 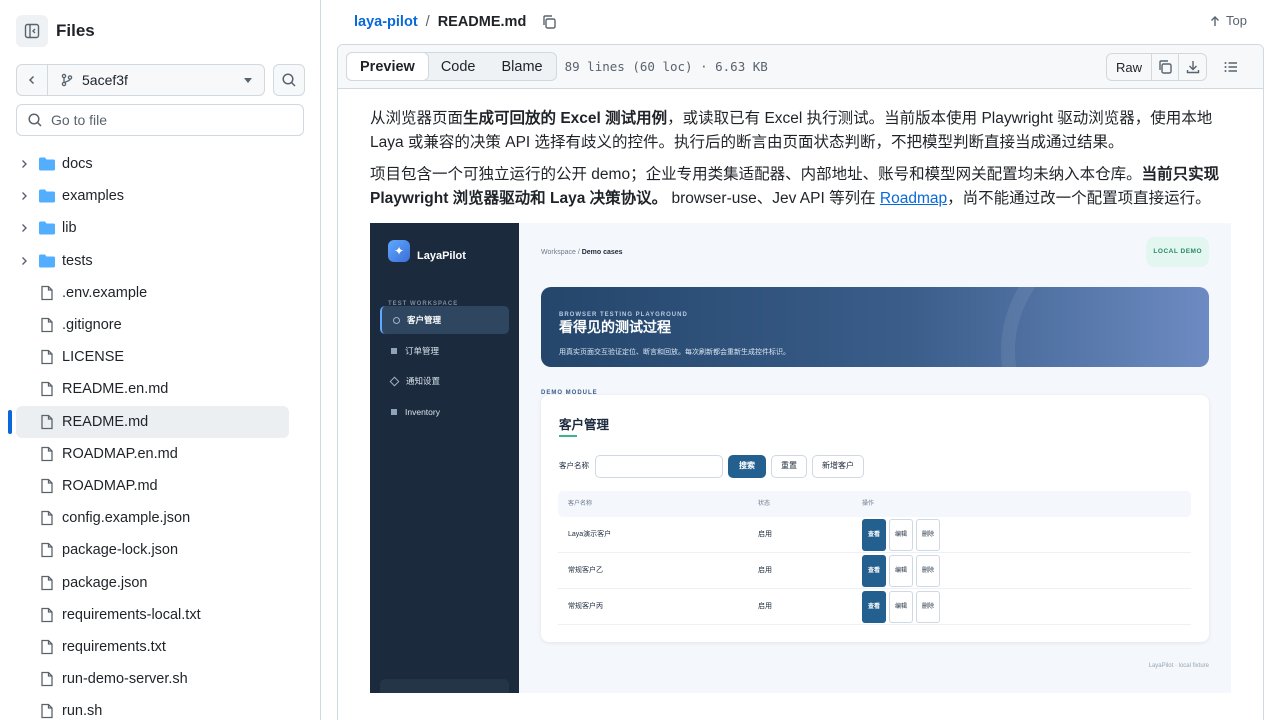 What do you see at coordinates (1192, 67) in the screenshot?
I see `download-button` at bounding box center [1192, 67].